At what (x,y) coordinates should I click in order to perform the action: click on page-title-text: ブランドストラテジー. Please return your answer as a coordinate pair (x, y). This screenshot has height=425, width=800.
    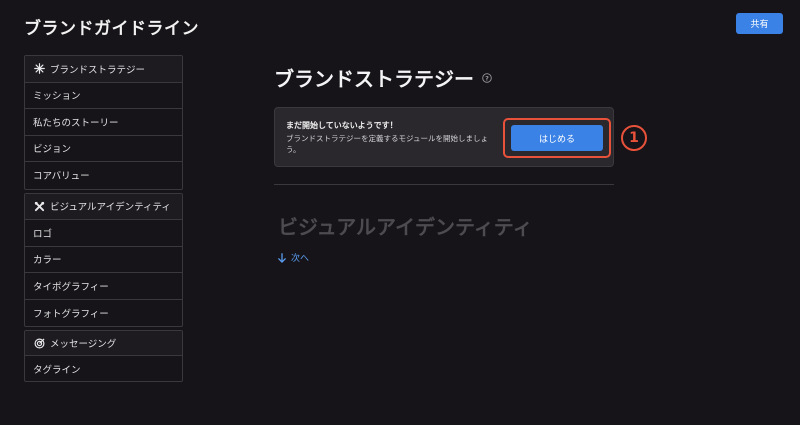
    Looking at the image, I should click on (374, 79).